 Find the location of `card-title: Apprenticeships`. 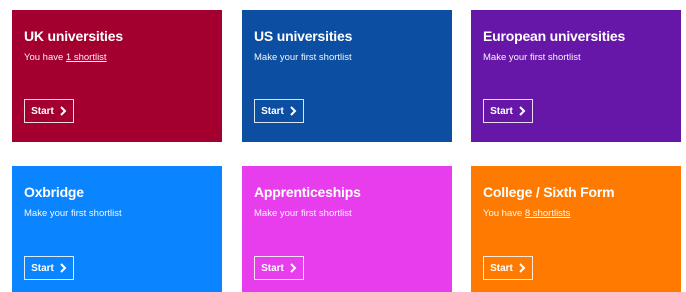

card-title: Apprenticeships is located at coordinates (307, 192).